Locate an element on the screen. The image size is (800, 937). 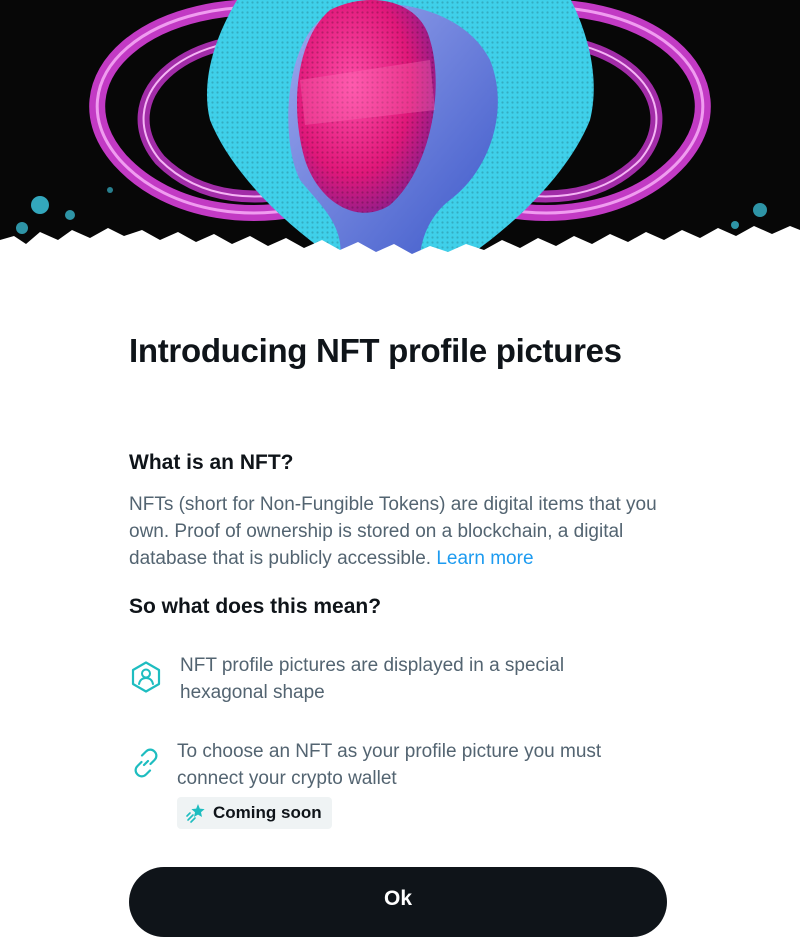
ok-button: Ok is located at coordinates (398, 902).